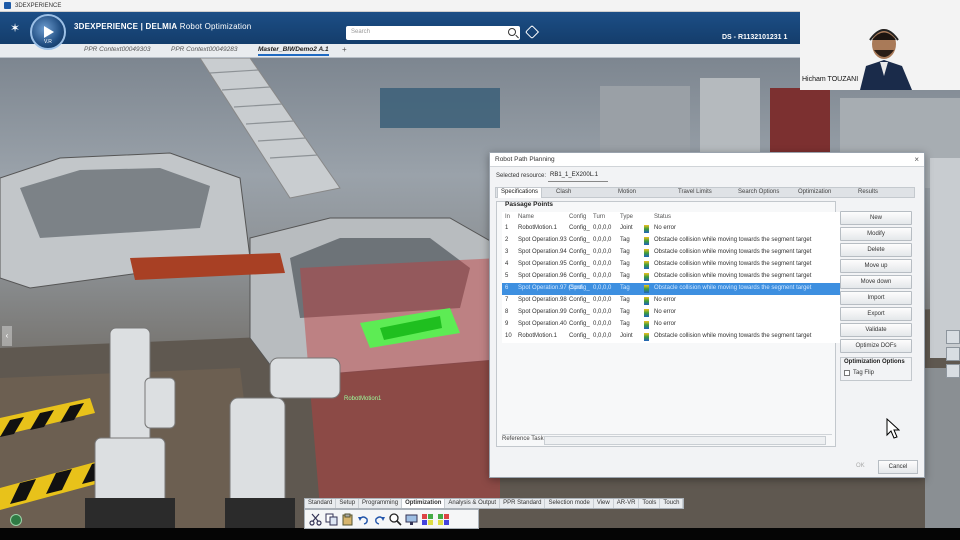 The height and width of the screenshot is (540, 960). I want to click on passage-points-title: Passage Points, so click(529, 204).